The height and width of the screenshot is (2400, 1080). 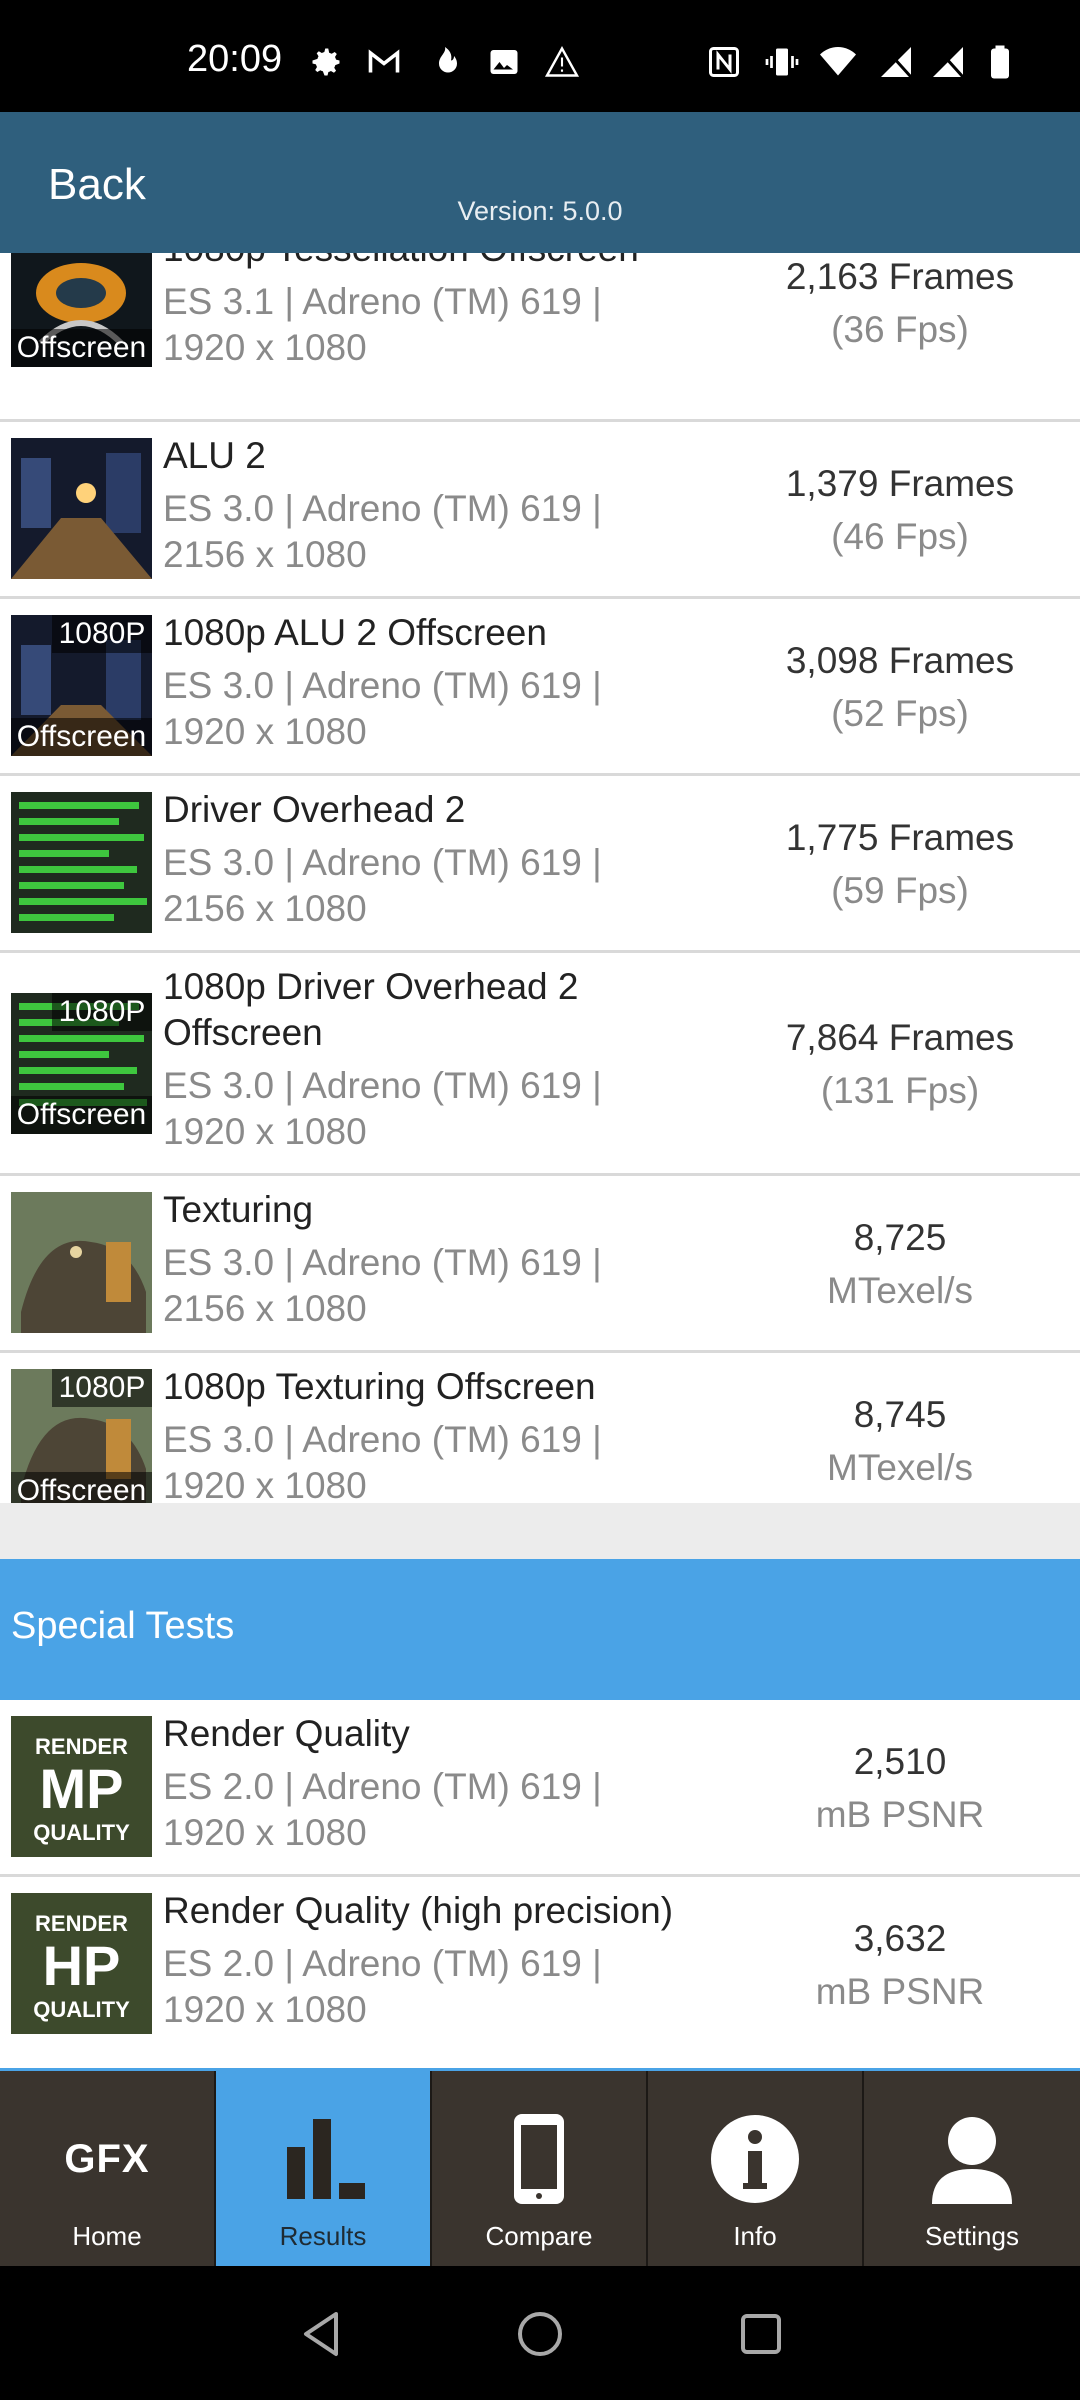 What do you see at coordinates (900, 713) in the screenshot?
I see `test-unit: (52 Fps)` at bounding box center [900, 713].